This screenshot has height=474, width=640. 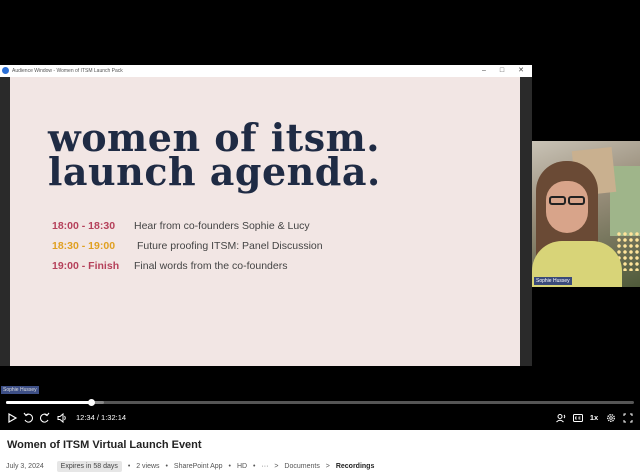 I want to click on quality-label: HD, so click(x=242, y=466).